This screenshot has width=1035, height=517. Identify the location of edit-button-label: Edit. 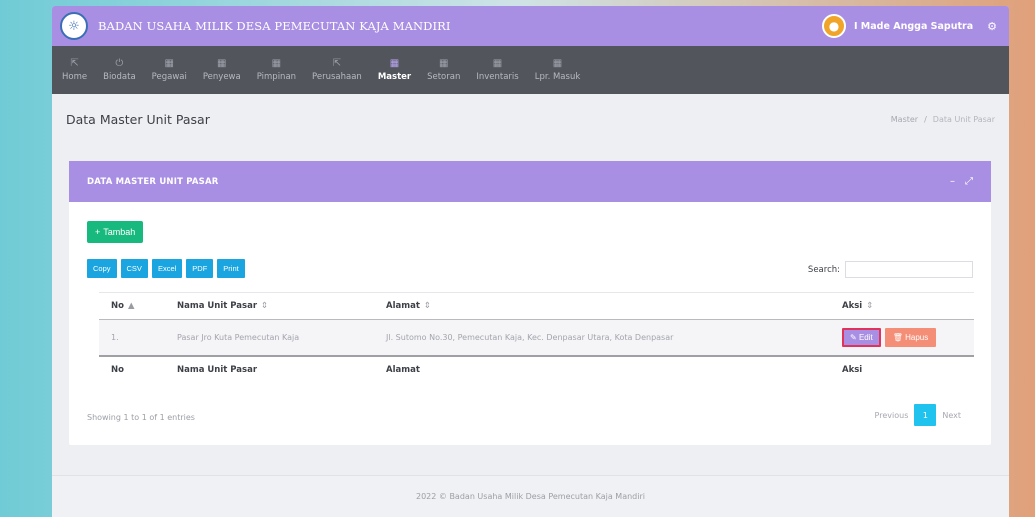
(865, 337).